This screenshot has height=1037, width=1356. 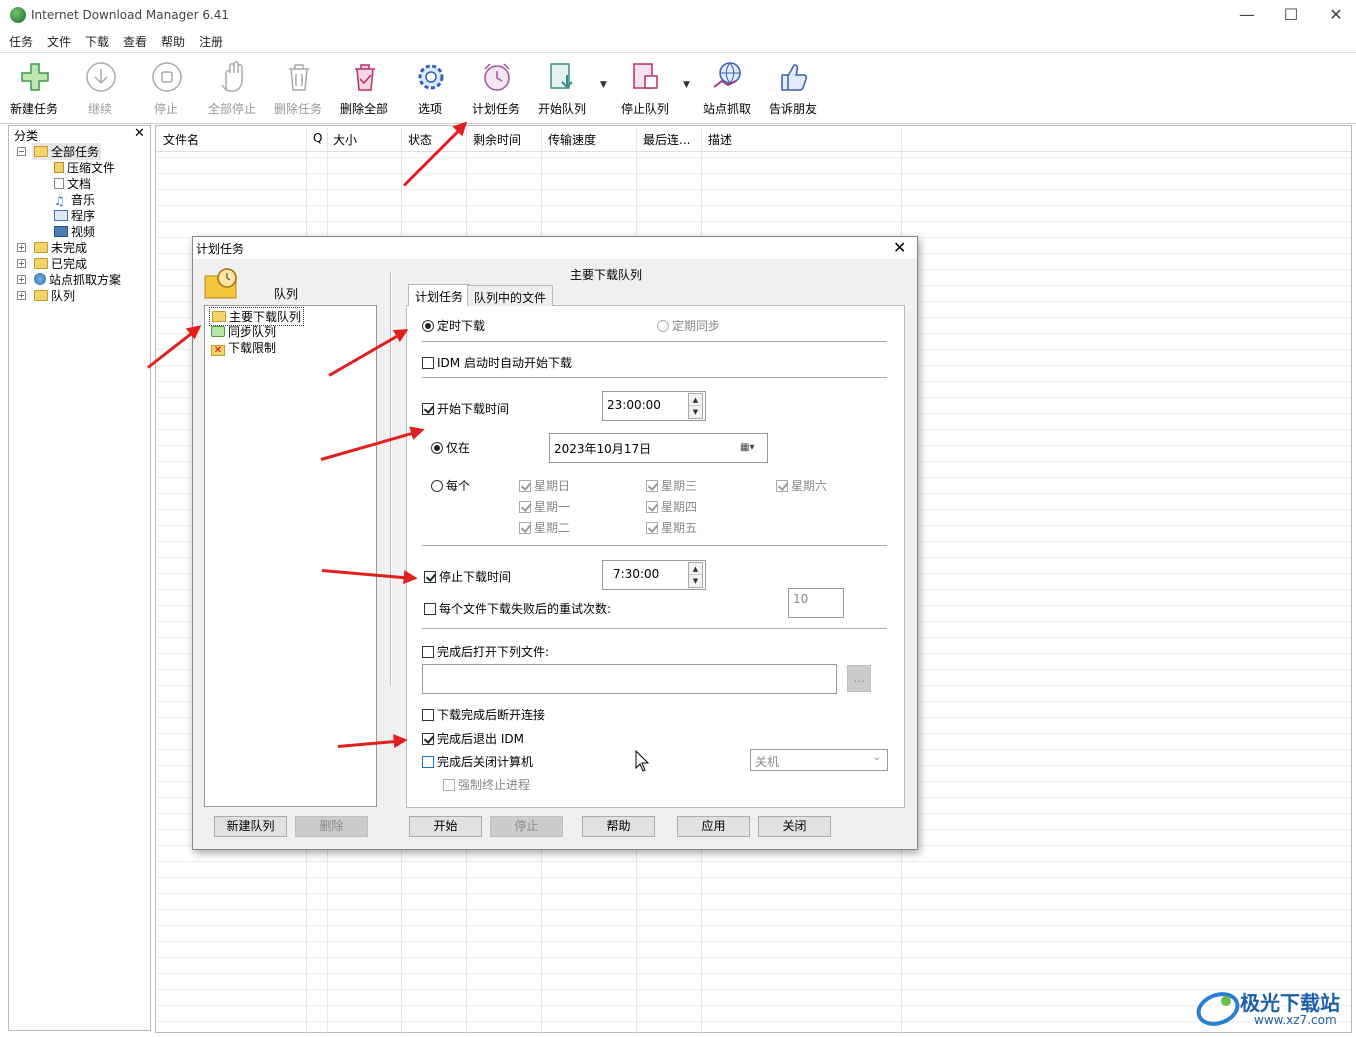 I want to click on tree-item-finished: 已完成, so click(x=60, y=263).